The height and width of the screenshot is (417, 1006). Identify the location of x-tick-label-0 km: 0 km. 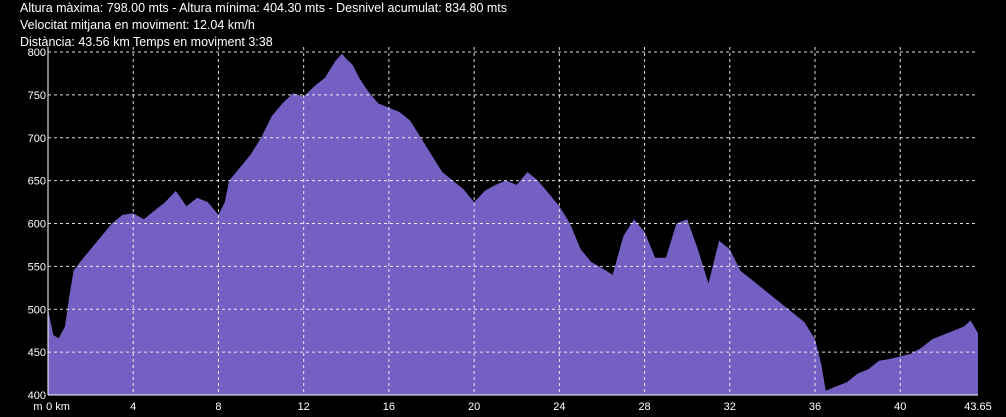
(58, 407).